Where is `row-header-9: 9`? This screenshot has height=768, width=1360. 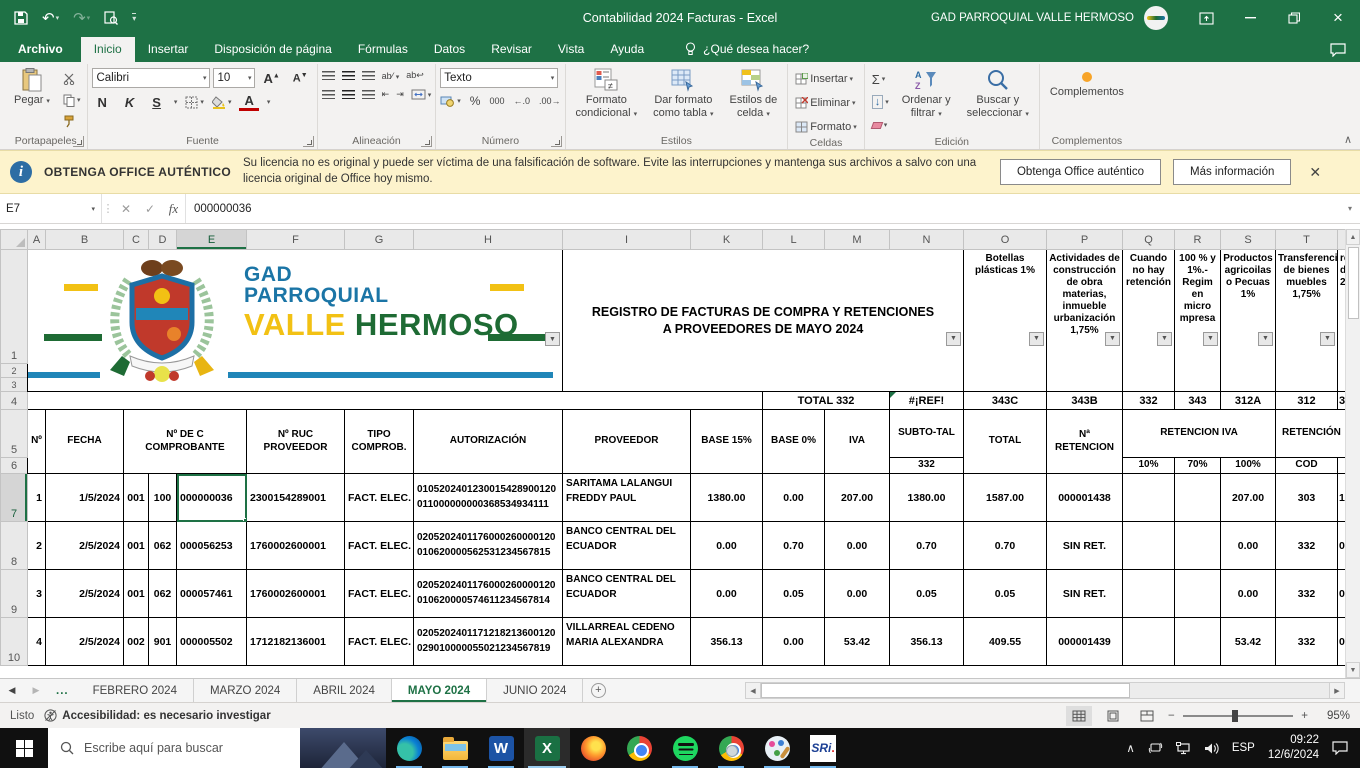 row-header-9: 9 is located at coordinates (14, 593).